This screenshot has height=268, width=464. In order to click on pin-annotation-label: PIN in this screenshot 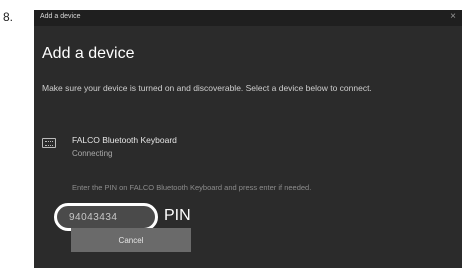, I will do `click(177, 215)`.